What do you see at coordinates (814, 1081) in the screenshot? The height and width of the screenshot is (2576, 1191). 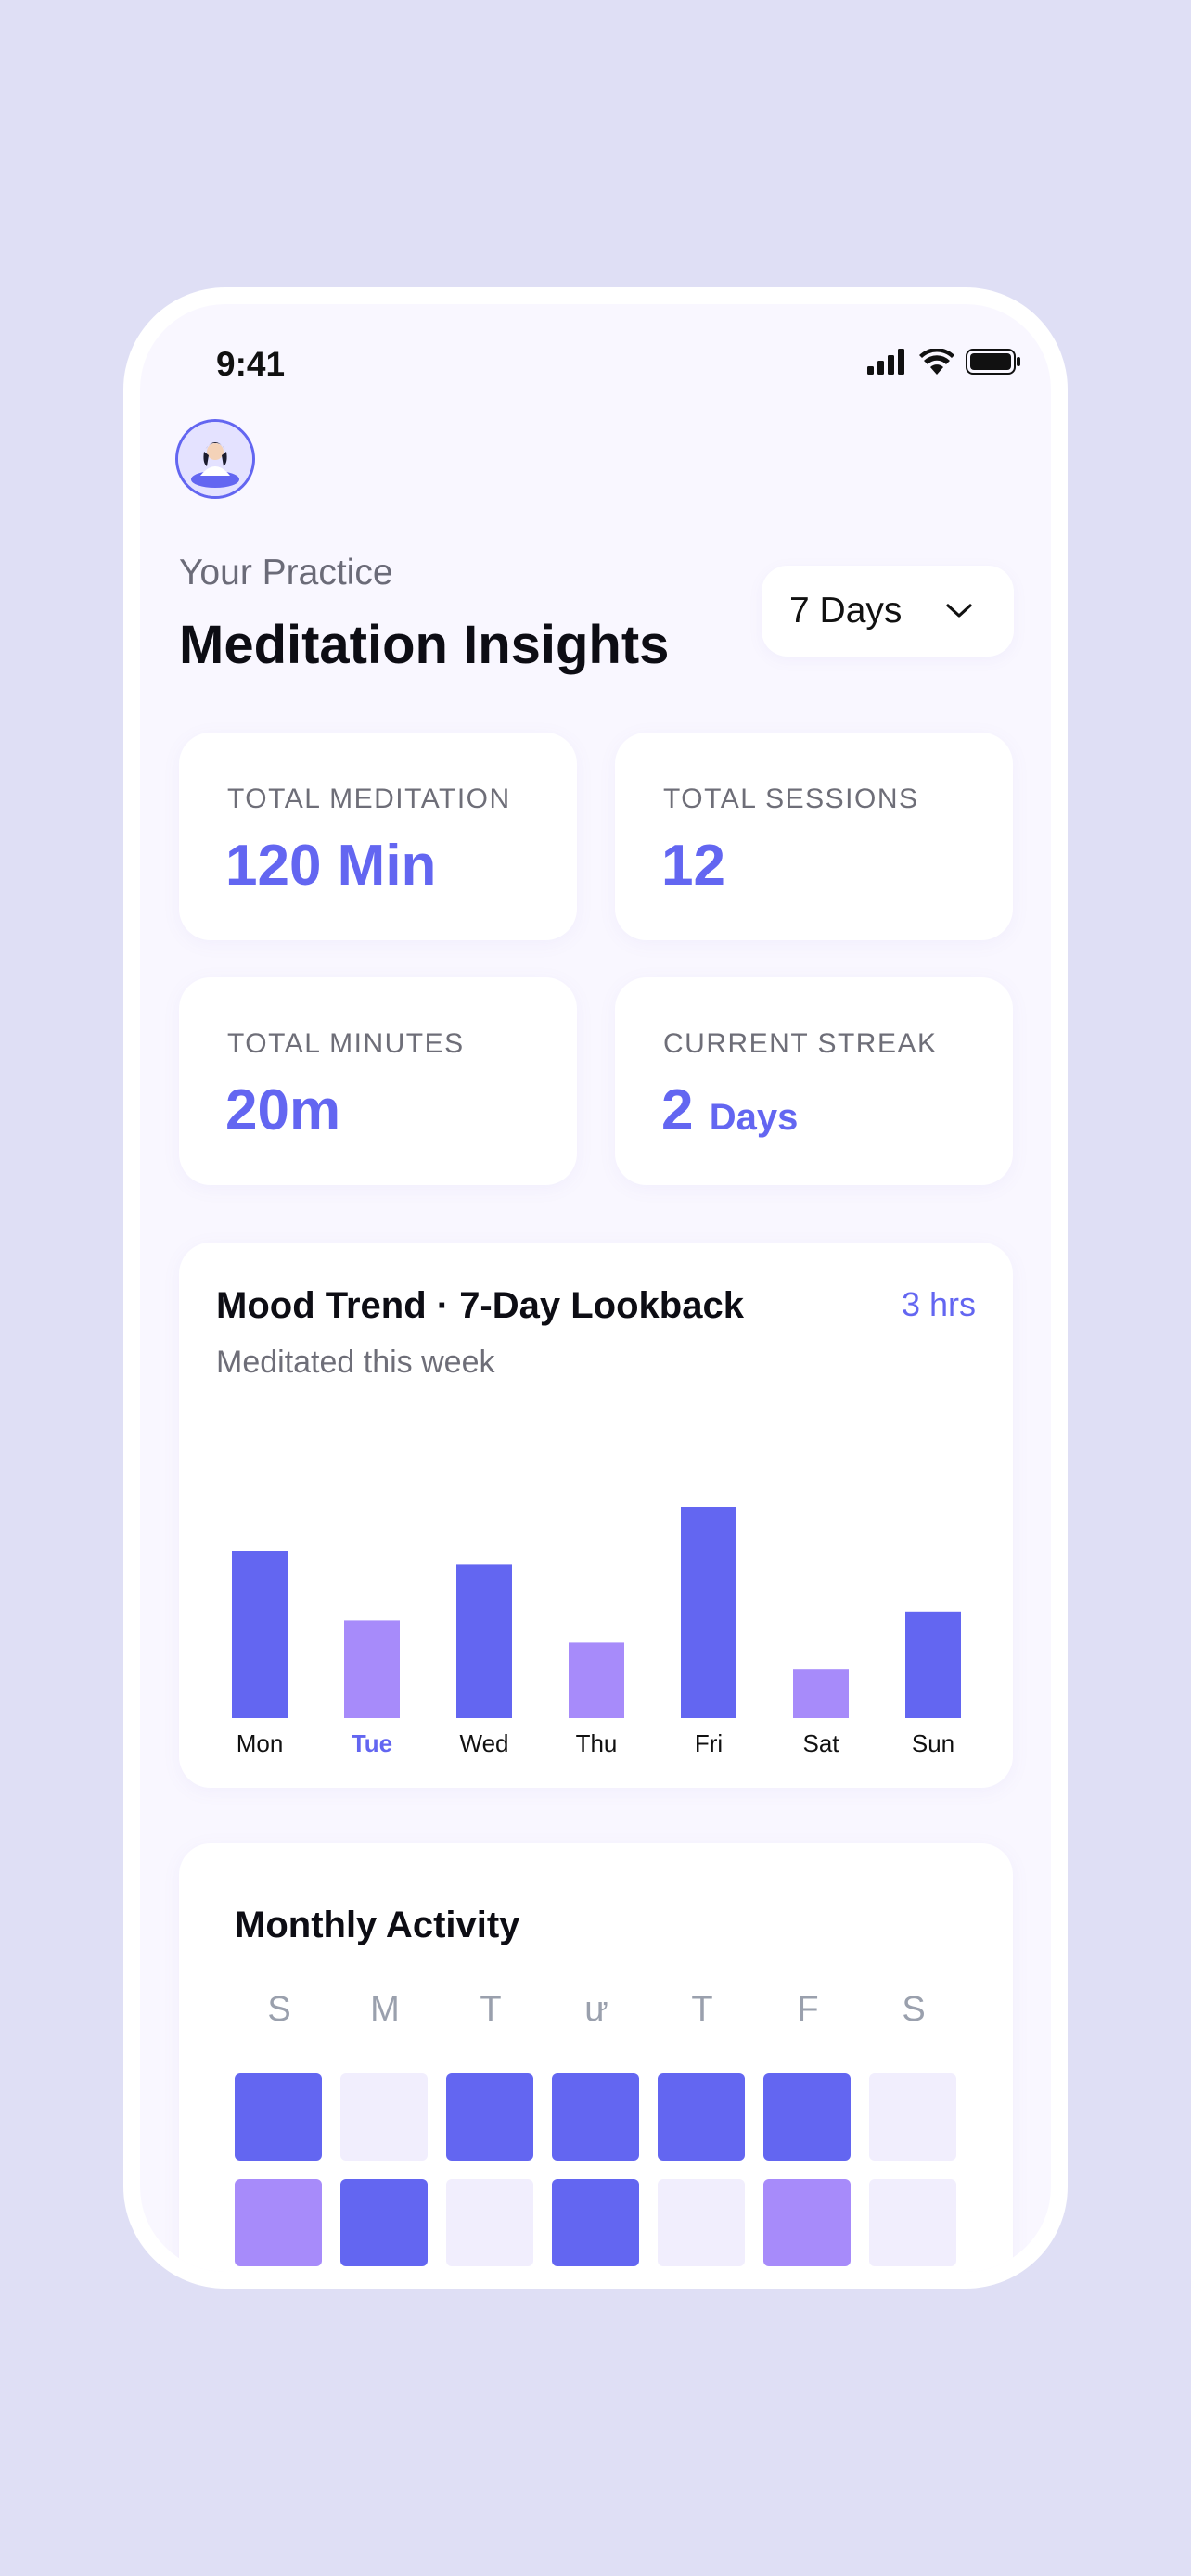 I see `stat-card-current-streak: CURRENT STREAK 2 Days` at bounding box center [814, 1081].